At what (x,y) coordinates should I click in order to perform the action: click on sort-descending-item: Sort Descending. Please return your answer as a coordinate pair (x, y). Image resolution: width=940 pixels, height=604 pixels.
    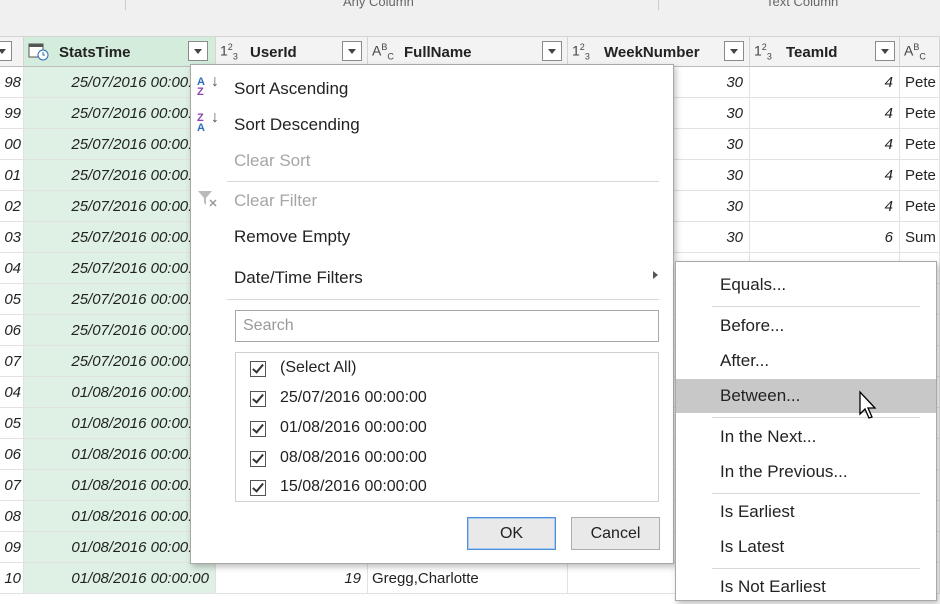
    Looking at the image, I should click on (297, 125).